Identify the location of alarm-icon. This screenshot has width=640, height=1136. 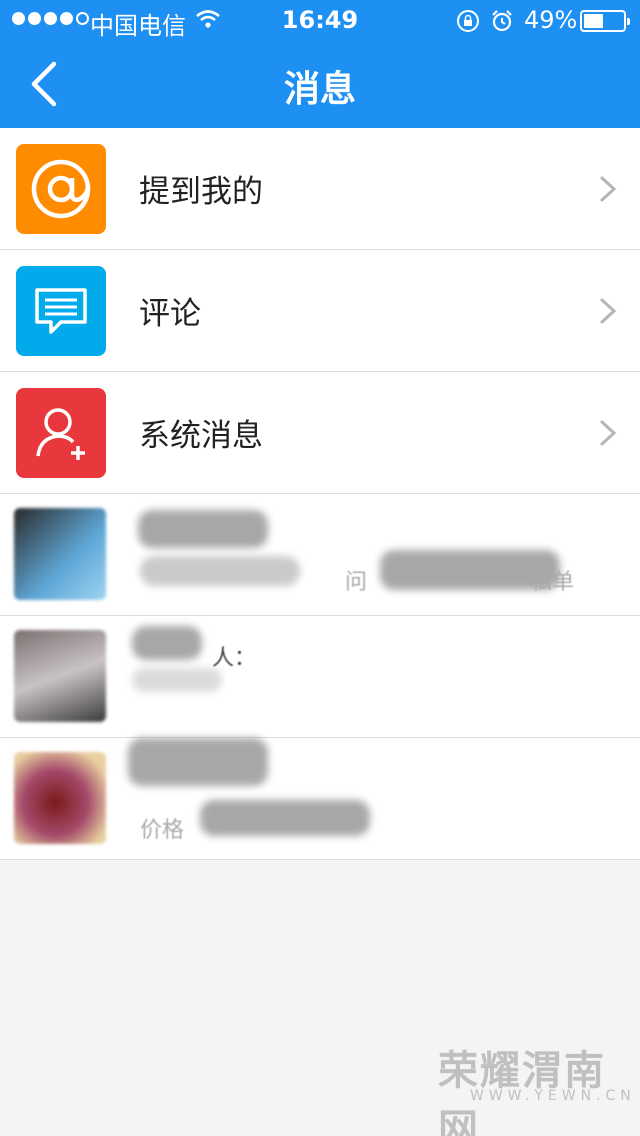
(502, 21).